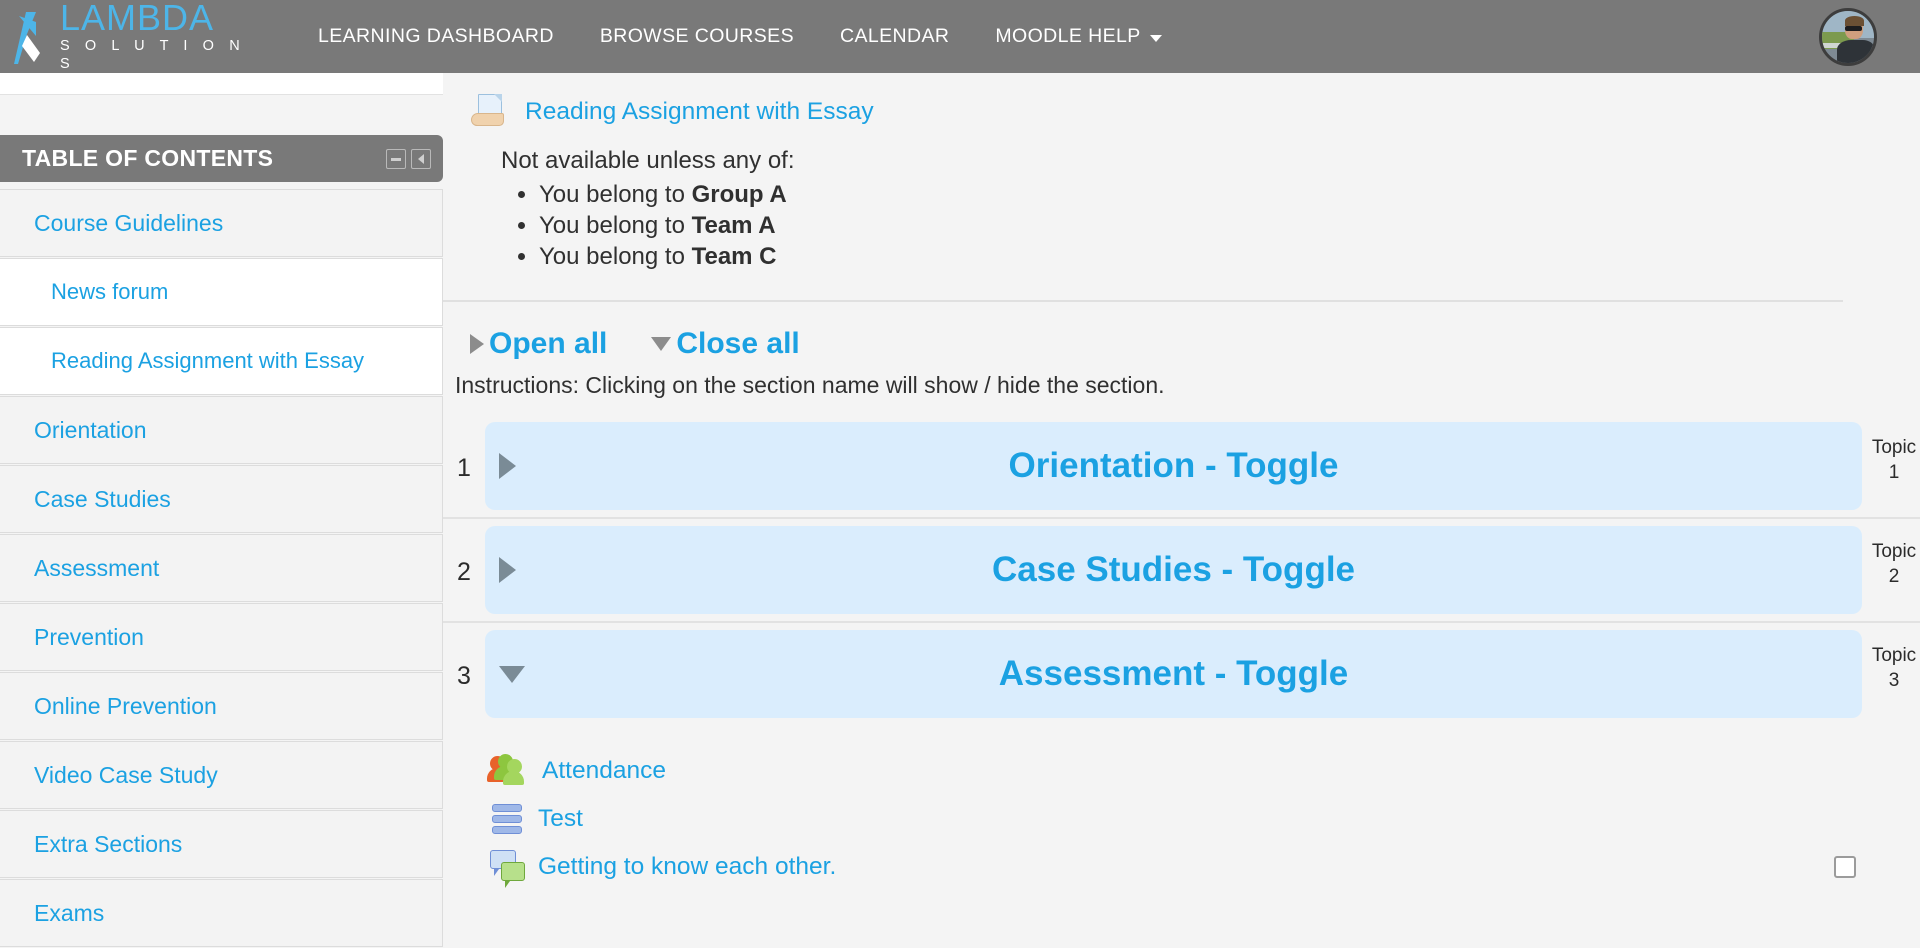  Describe the element at coordinates (221, 706) in the screenshot. I see `sidebar-item-online-prevention: Online Prevention` at that location.